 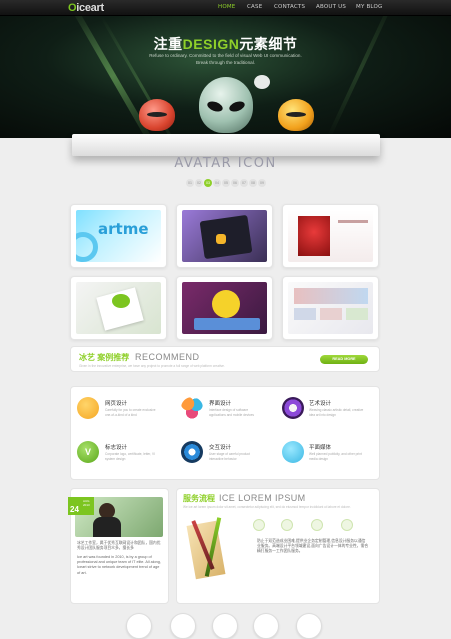 What do you see at coordinates (317, 525) in the screenshot?
I see `monitor-icon` at bounding box center [317, 525].